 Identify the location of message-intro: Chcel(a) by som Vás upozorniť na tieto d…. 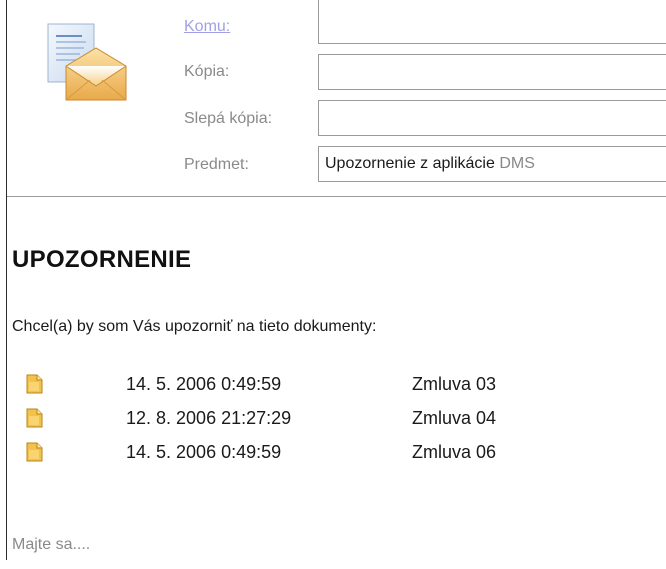
(194, 326).